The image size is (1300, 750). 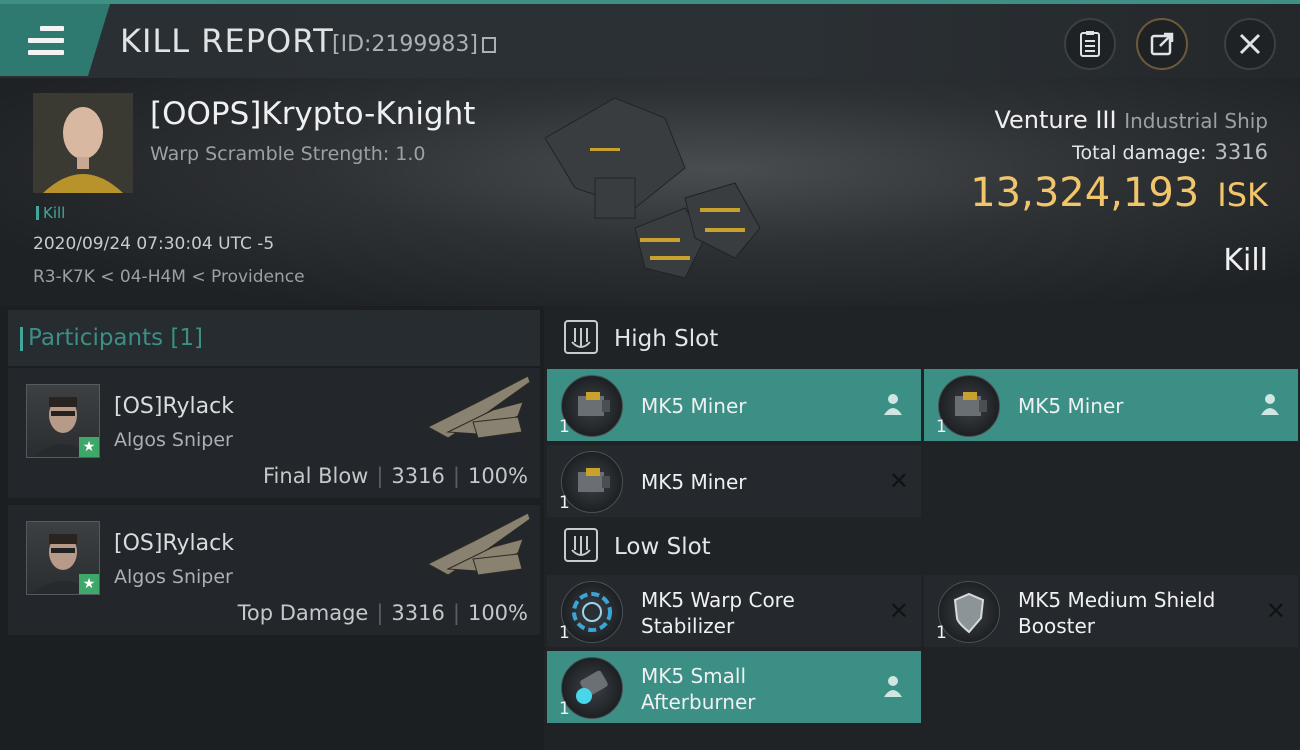 I want to click on low-slot-icon, so click(x=581, y=545).